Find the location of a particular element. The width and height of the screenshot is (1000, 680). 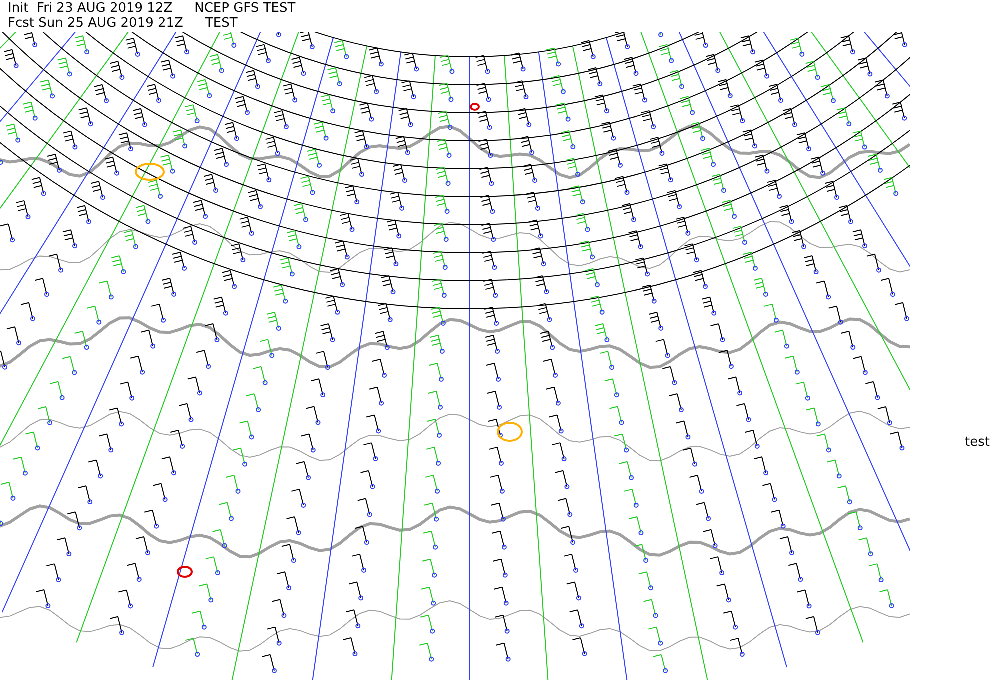

map-title: Fcst Sun 25 AUG 2019 21Z is located at coordinates (96, 23).